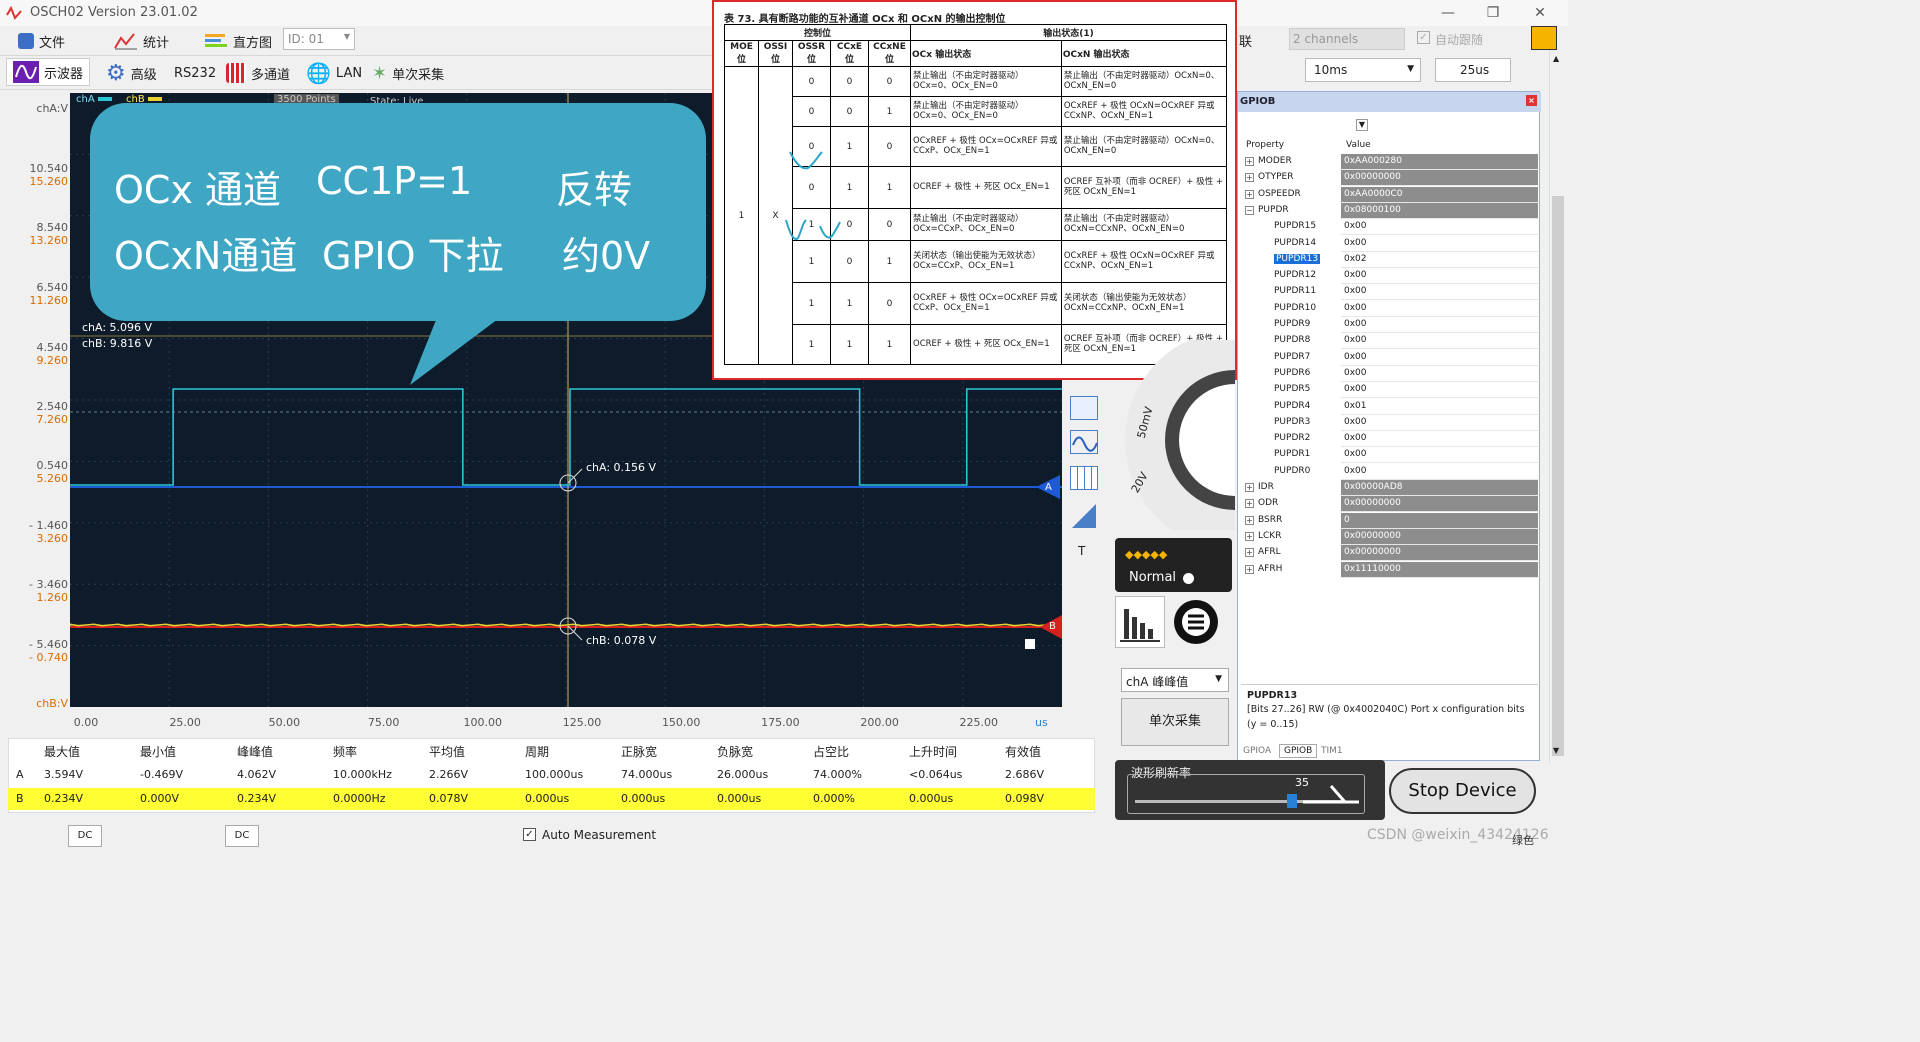 This screenshot has height=1042, width=1920. Describe the element at coordinates (1363, 70) in the screenshot. I see `timebase-select: 10ms ▼` at that location.